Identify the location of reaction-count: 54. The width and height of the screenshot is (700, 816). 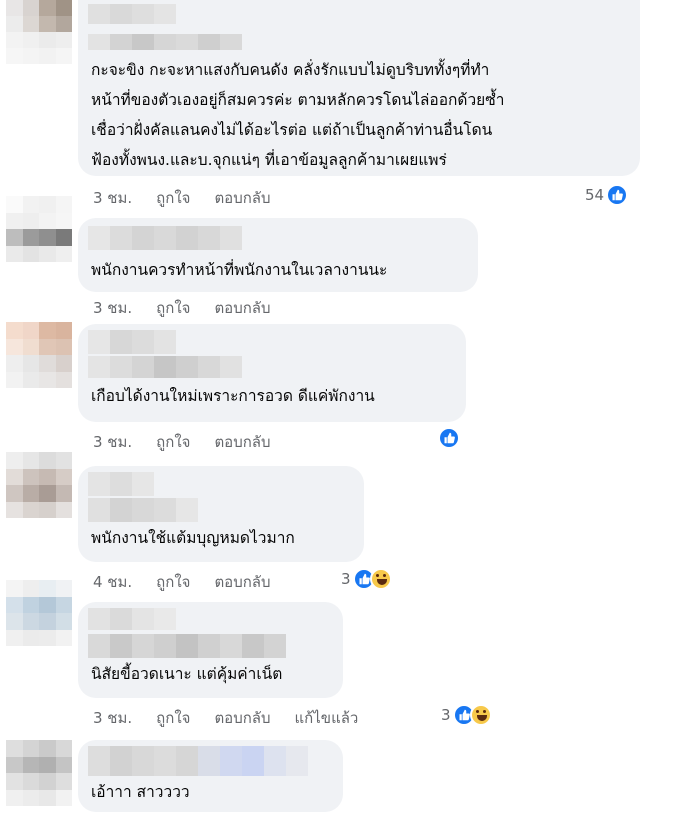
(595, 195).